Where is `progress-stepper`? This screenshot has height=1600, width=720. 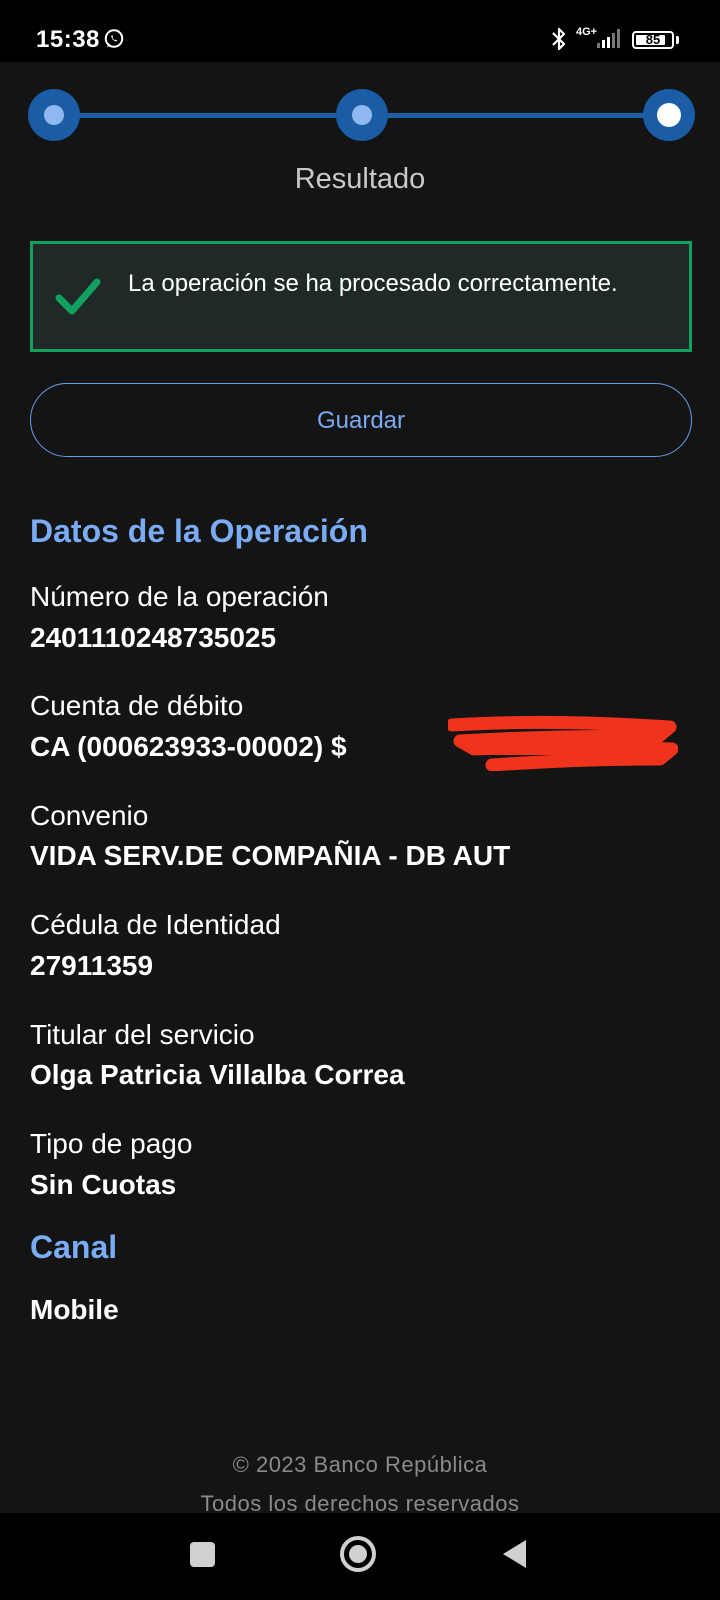 progress-stepper is located at coordinates (360, 116).